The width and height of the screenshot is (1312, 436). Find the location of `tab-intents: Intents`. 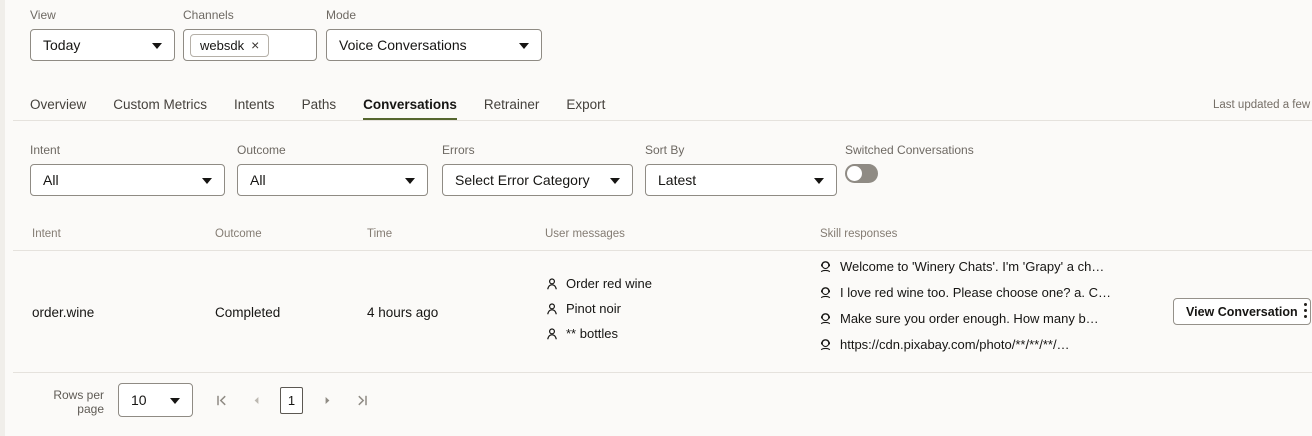

tab-intents: Intents is located at coordinates (254, 109).